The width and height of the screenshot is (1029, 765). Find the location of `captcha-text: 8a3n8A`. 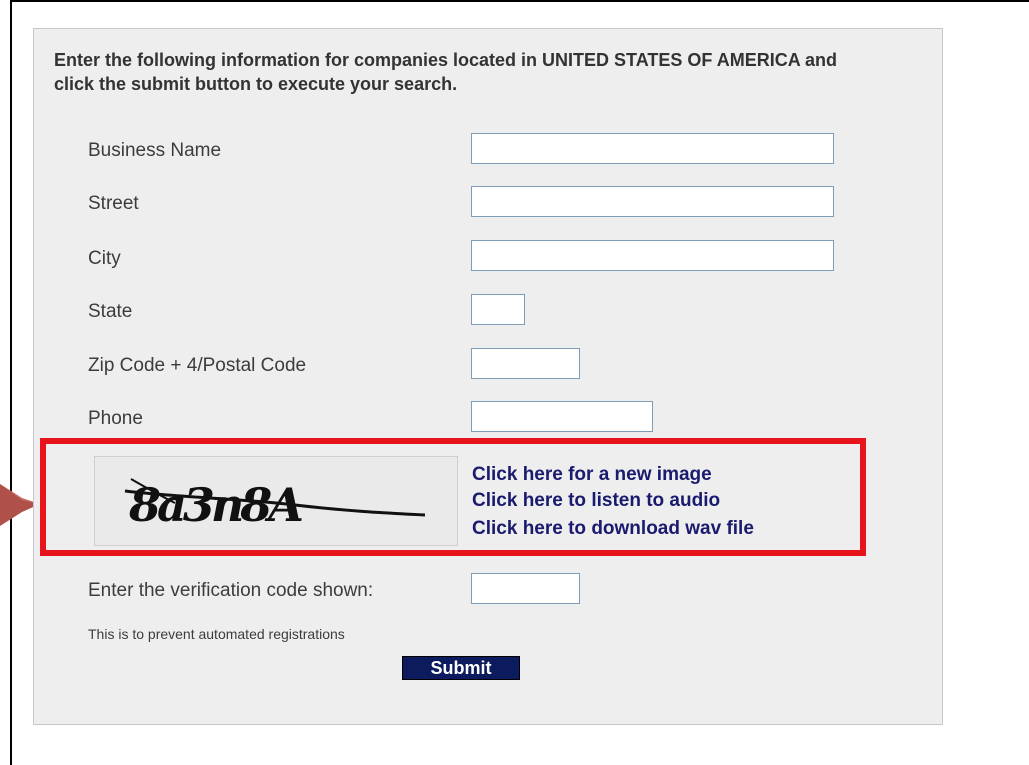

captcha-text: 8a3n8A is located at coordinates (215, 505).